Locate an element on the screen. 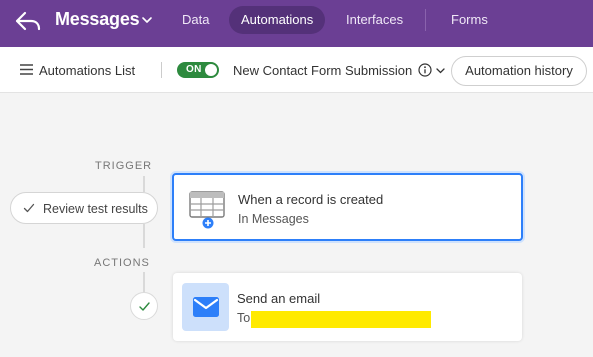 This screenshot has width=593, height=357. mail-icon is located at coordinates (206, 307).